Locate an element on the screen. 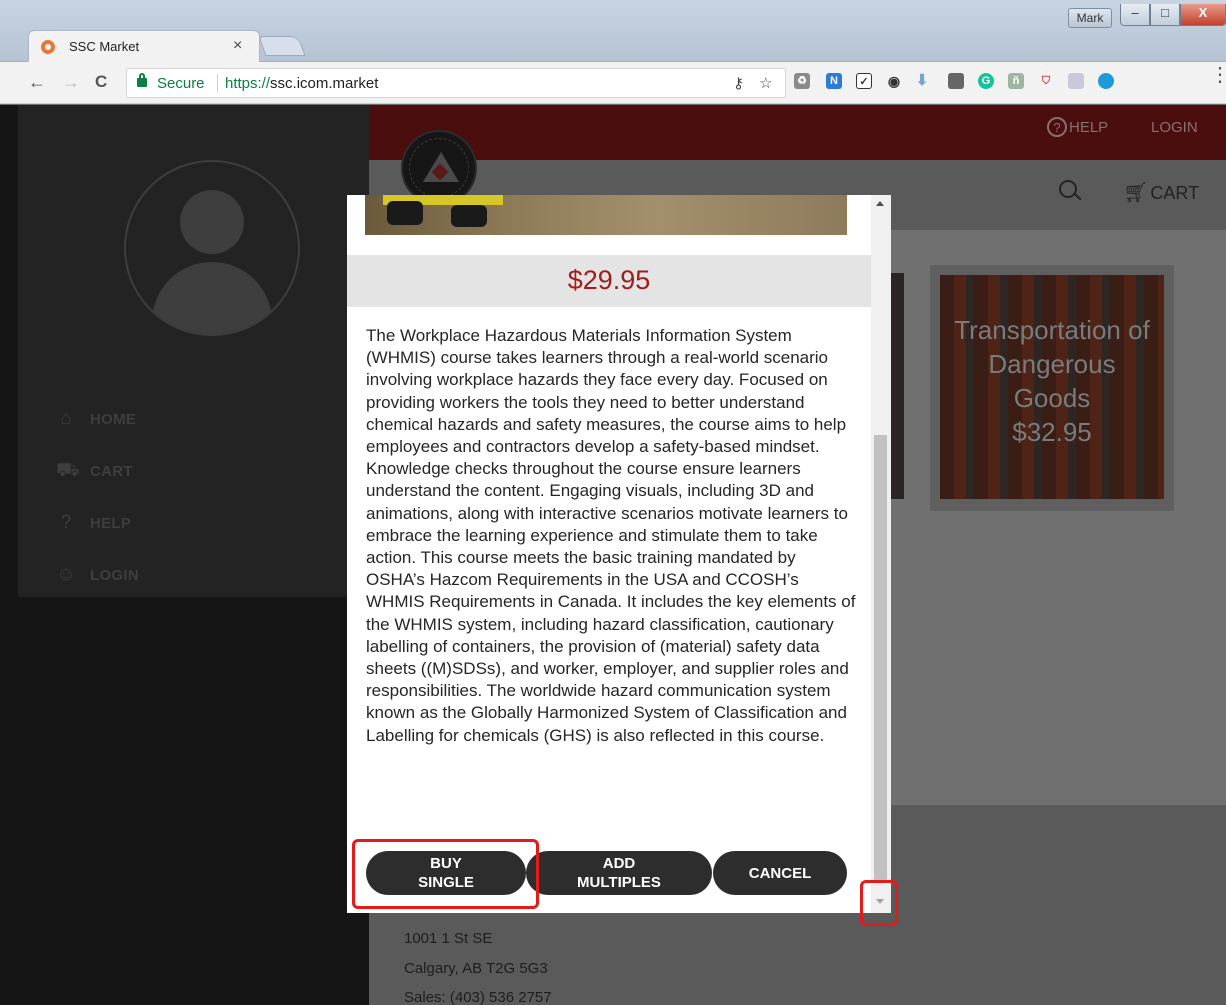 This screenshot has width=1226, height=1005. buy-single-button: BUY SINGLE is located at coordinates (446, 873).